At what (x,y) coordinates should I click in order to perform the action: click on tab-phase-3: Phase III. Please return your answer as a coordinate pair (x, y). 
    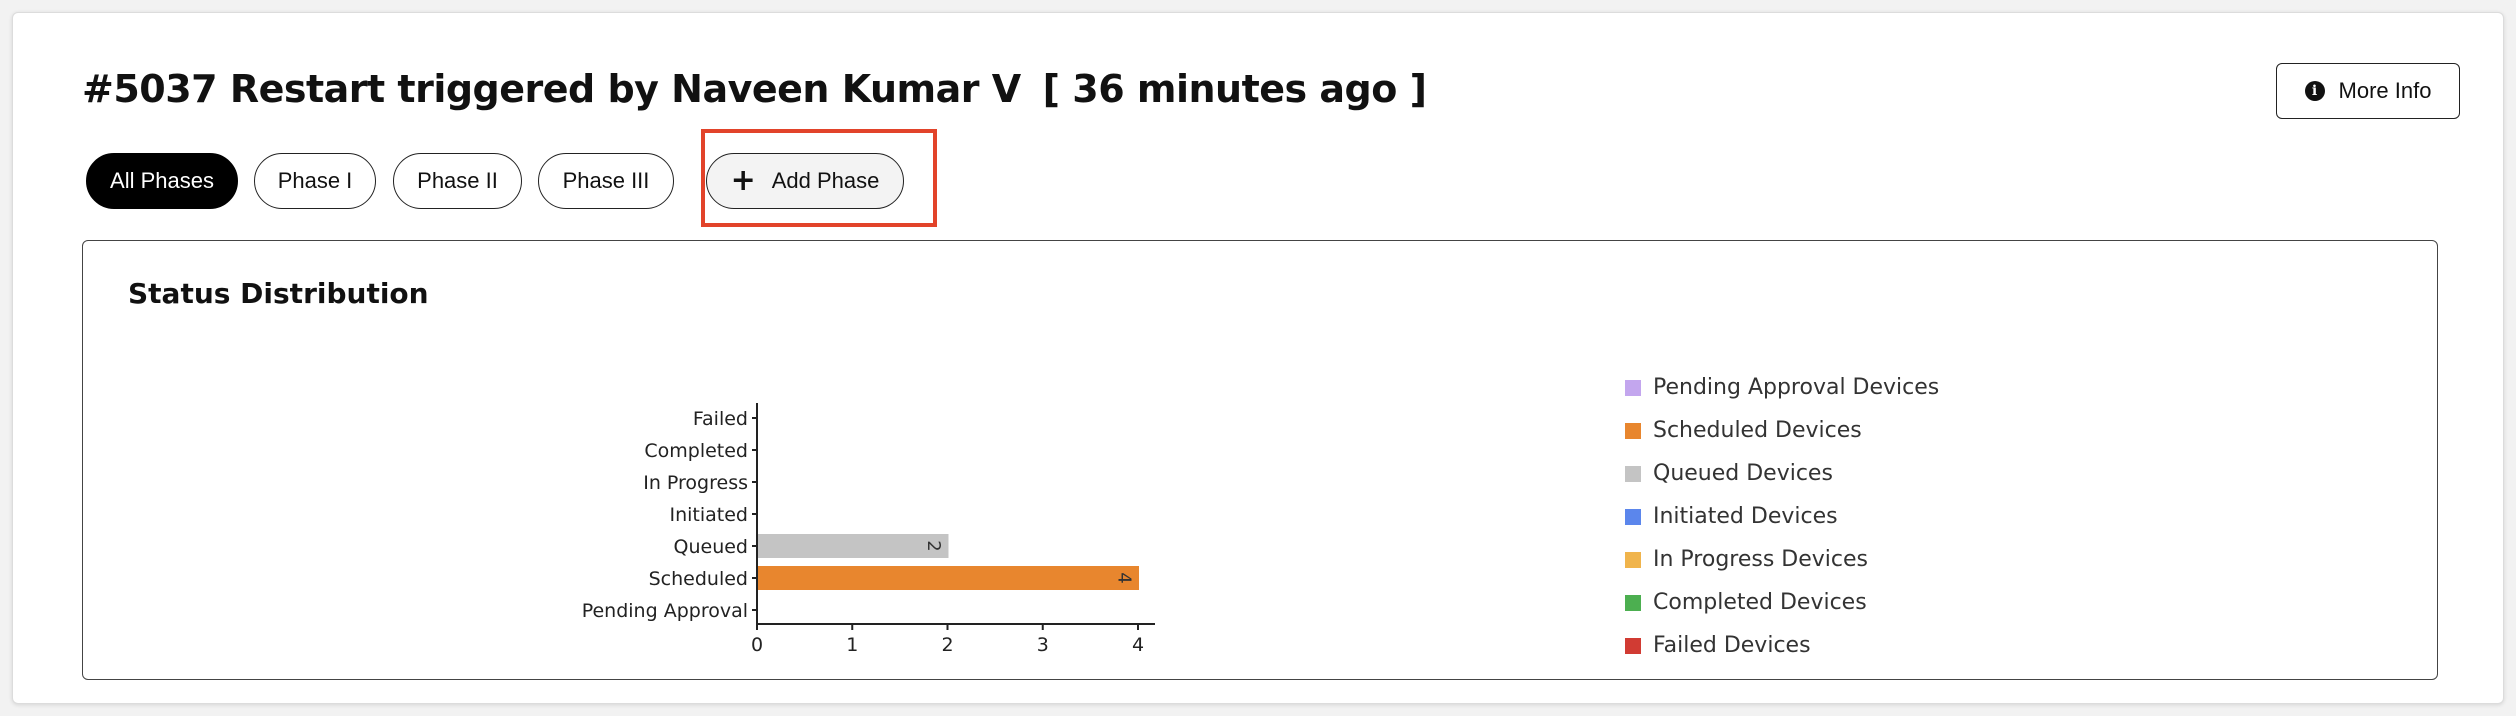
    Looking at the image, I should click on (606, 181).